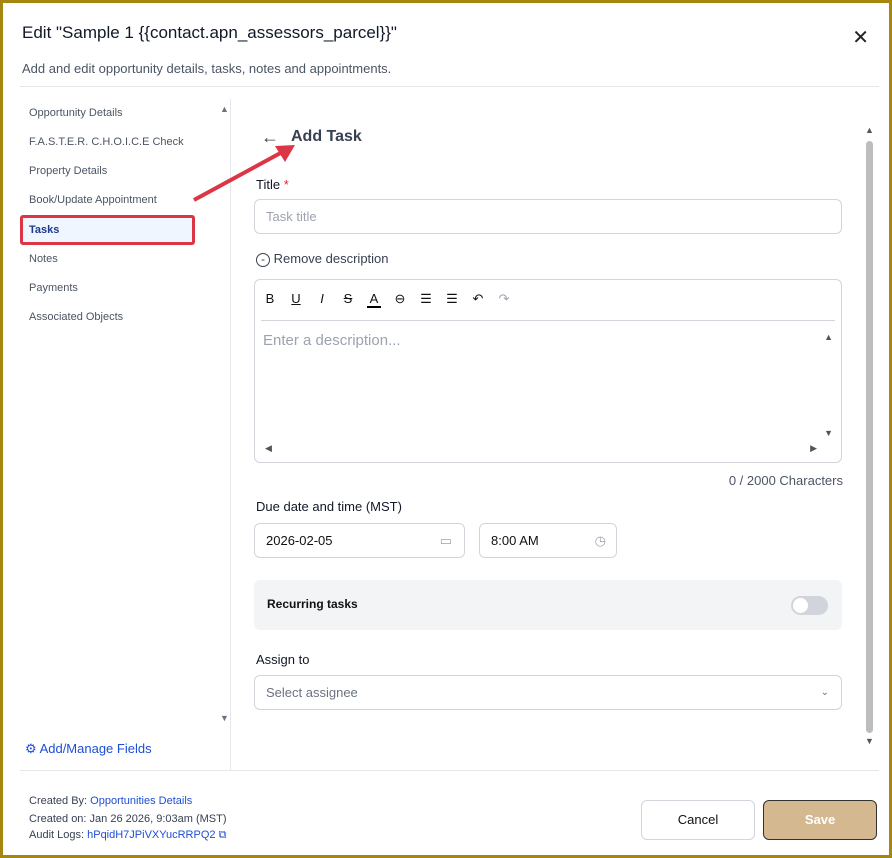 The height and width of the screenshot is (858, 892). I want to click on audit-logs: Audit Logs: hPqidH7JPiVXYucRRPQ2 ⧉, so click(128, 835).